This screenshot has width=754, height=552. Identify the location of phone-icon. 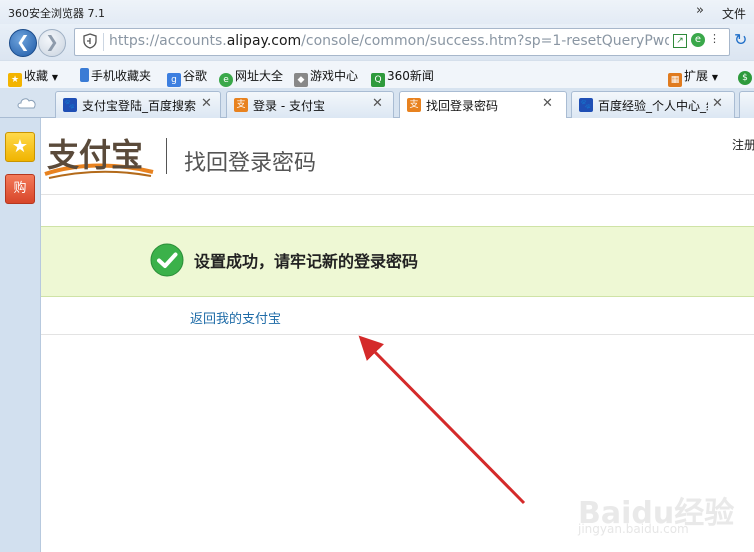
(84, 75).